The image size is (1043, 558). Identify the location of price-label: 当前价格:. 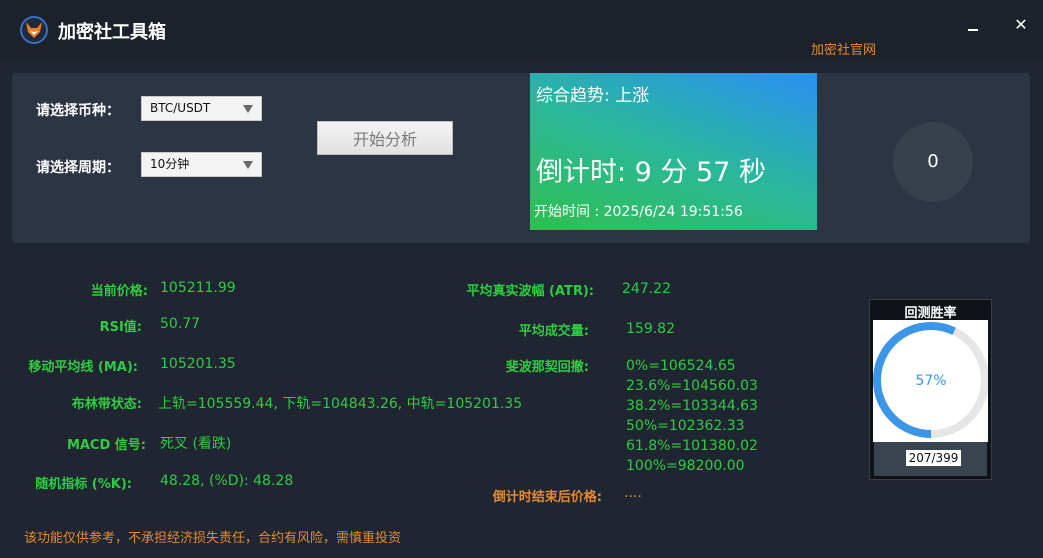
(119, 291).